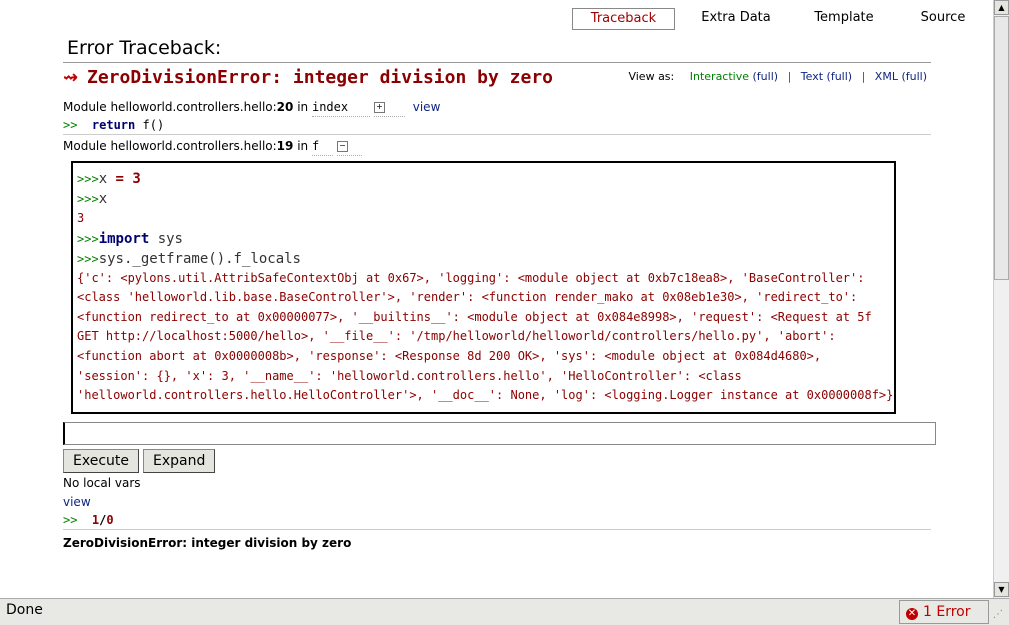 The image size is (1009, 625). I want to click on expand-toggle-wrap: +, so click(389, 107).